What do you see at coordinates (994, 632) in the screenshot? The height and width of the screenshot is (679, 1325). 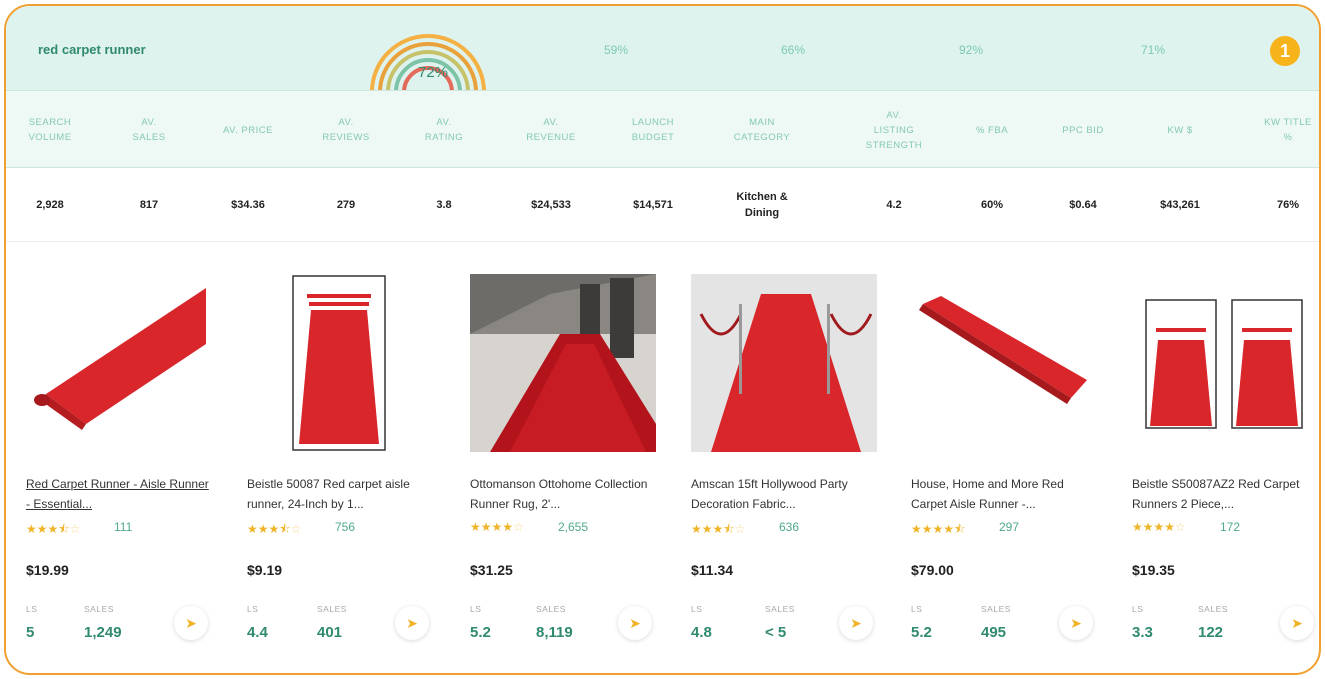 I see `sales-value: 495` at bounding box center [994, 632].